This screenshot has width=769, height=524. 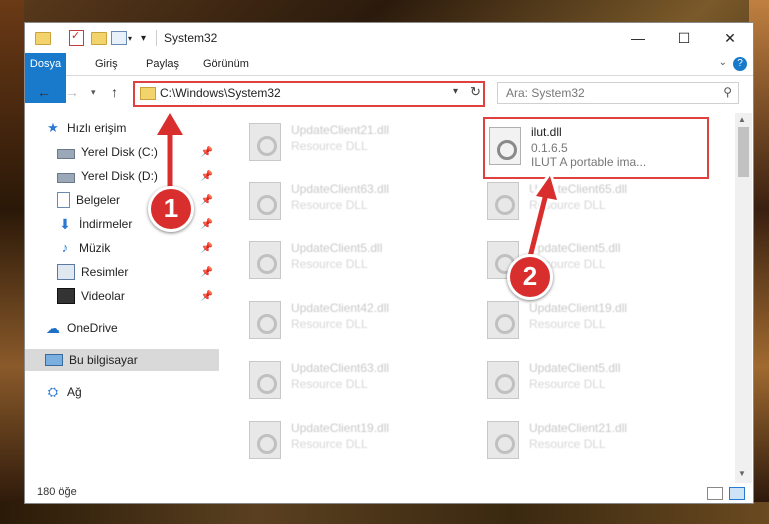 What do you see at coordinates (65, 224) in the screenshot?
I see `downloads-icon: ⬇` at bounding box center [65, 224].